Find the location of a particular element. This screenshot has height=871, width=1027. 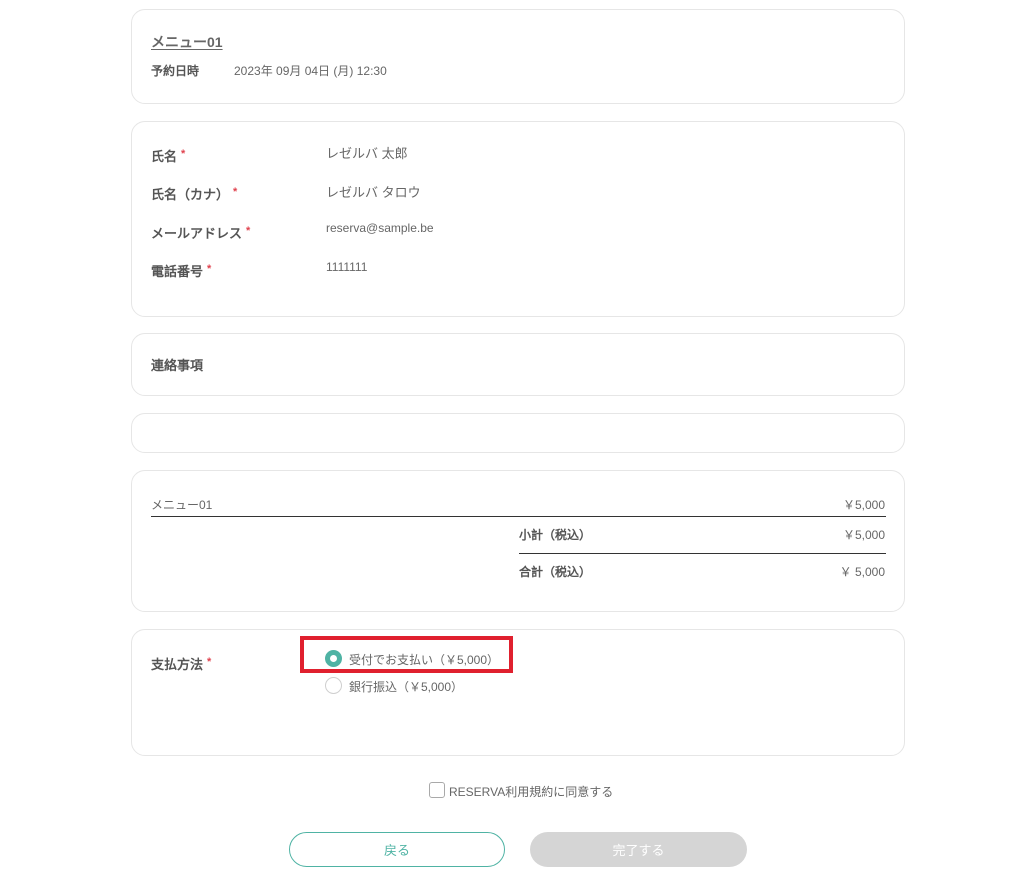

item-name: メニュー01 is located at coordinates (182, 505).